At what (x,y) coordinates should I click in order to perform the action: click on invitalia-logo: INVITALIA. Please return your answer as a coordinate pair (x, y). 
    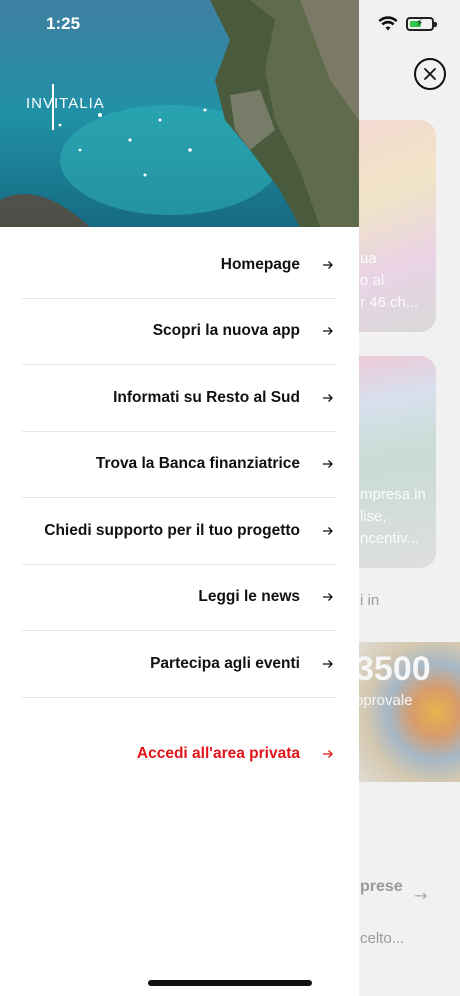
    Looking at the image, I should click on (65, 103).